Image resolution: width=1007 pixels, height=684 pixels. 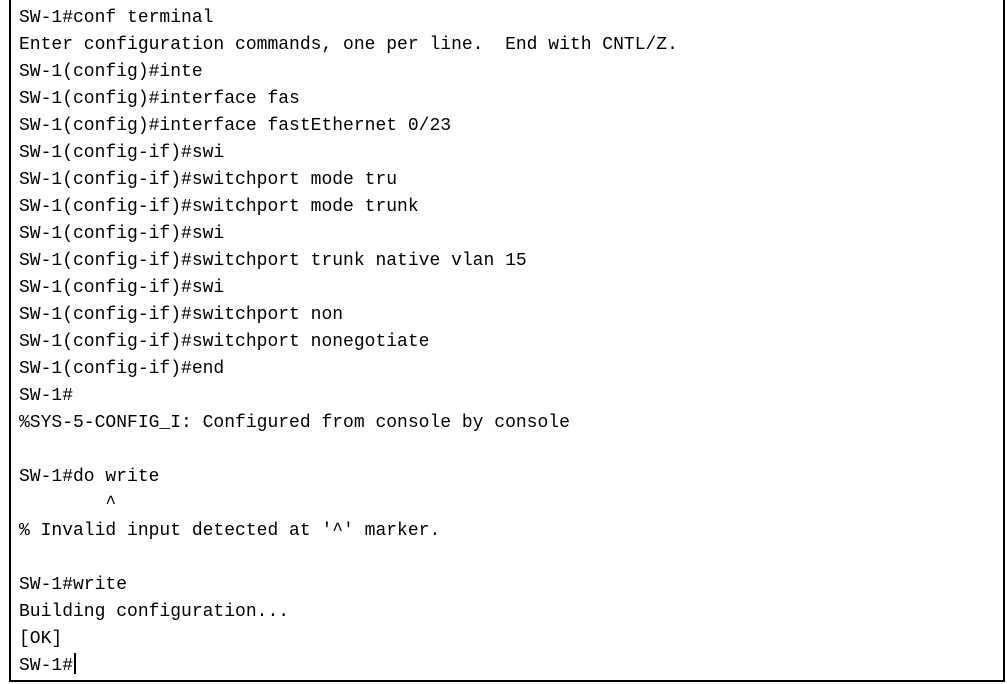 I want to click on terminal-line: SW-1(config)#inte, so click(x=111, y=72).